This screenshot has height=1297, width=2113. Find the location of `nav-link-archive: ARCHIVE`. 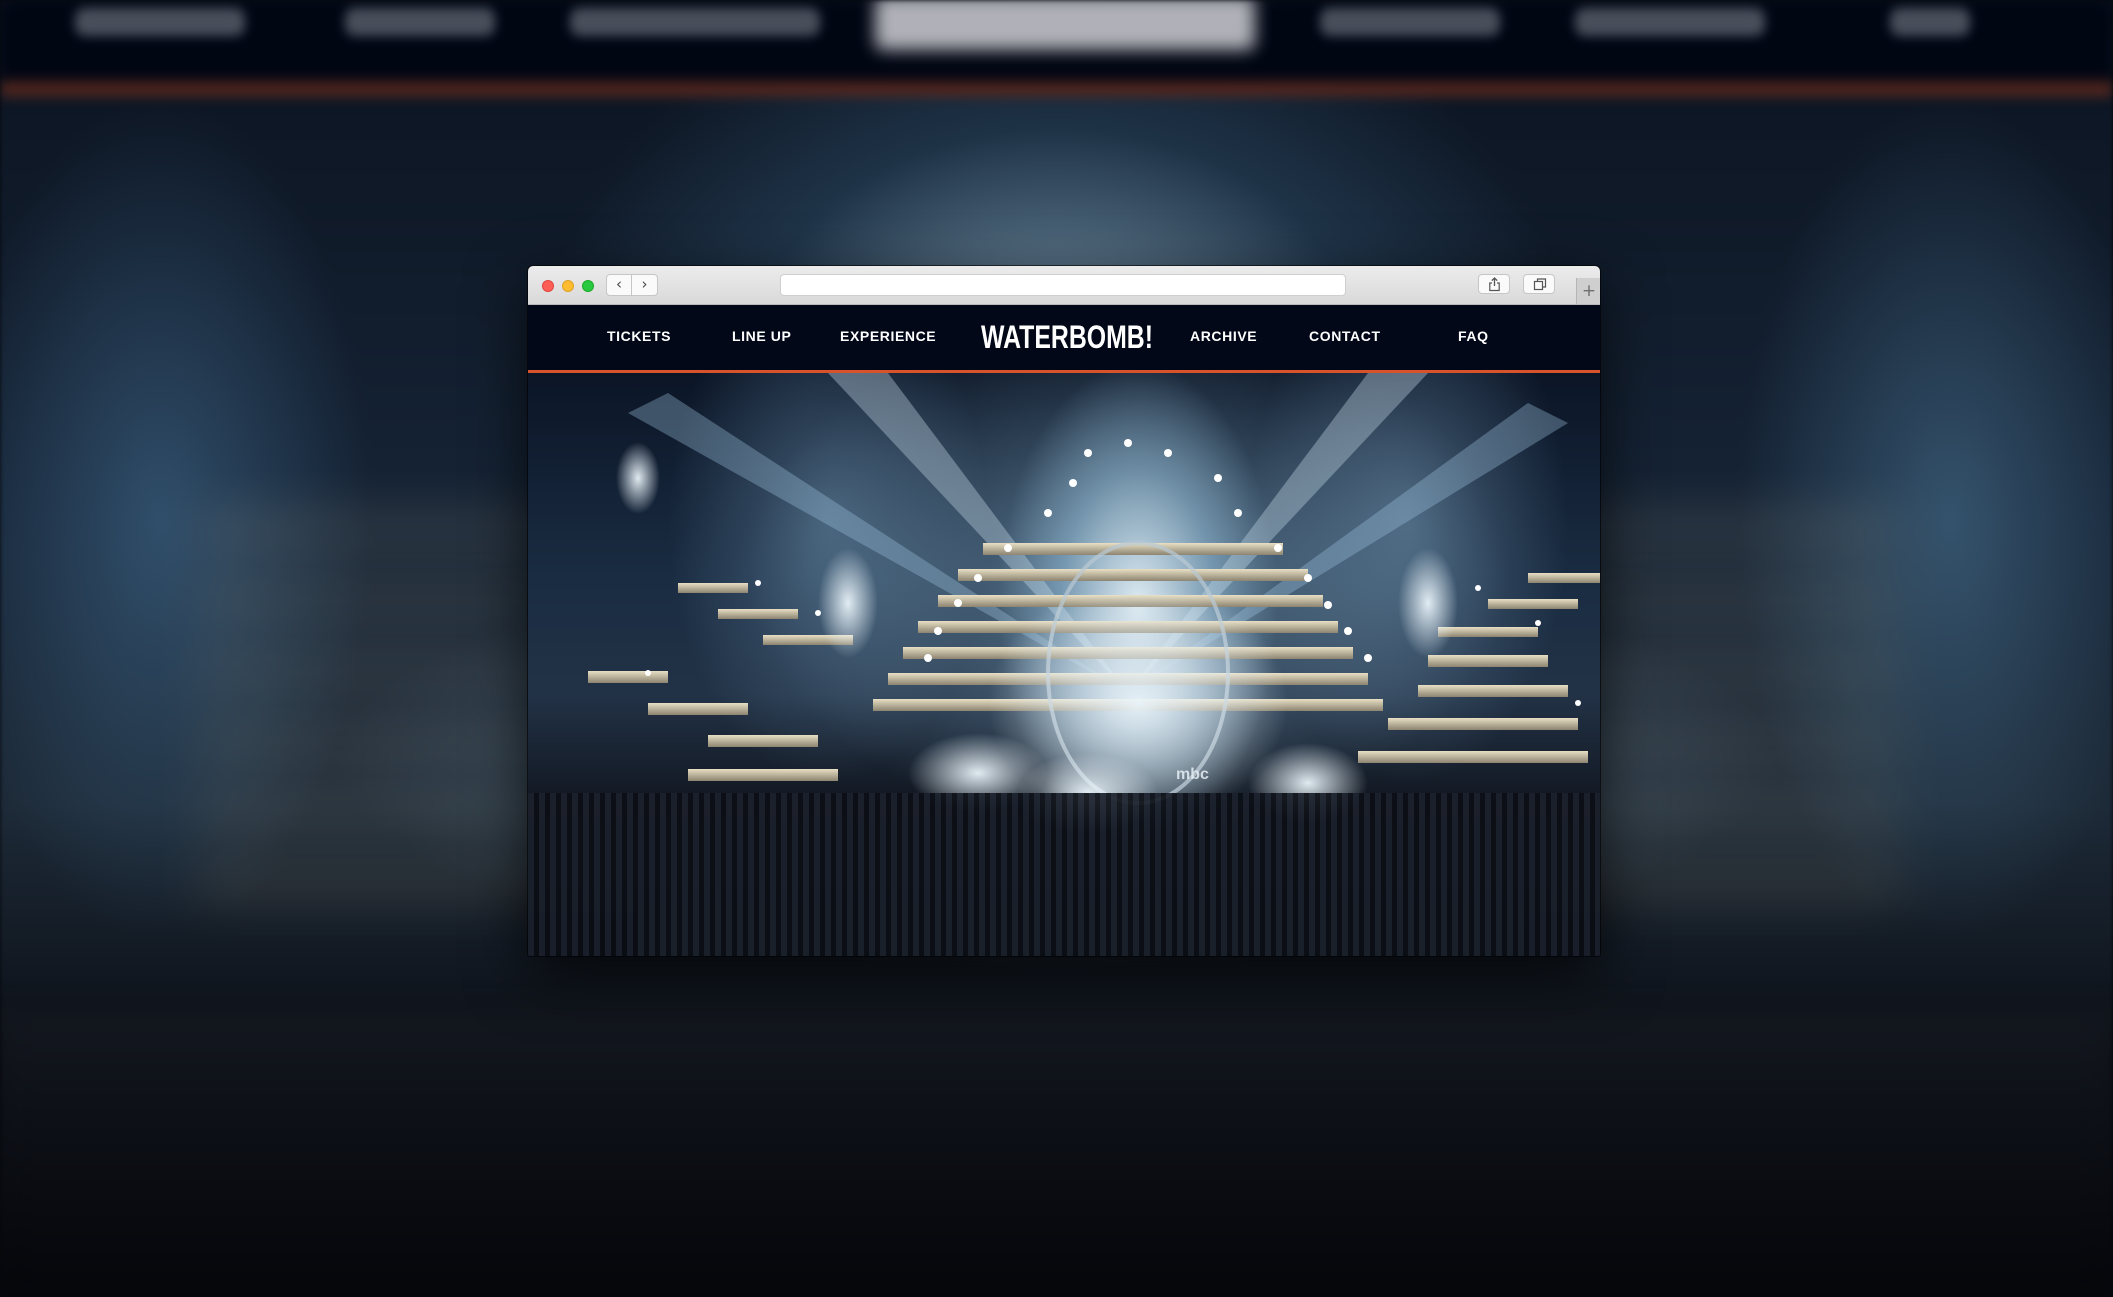

nav-link-archive: ARCHIVE is located at coordinates (1223, 336).